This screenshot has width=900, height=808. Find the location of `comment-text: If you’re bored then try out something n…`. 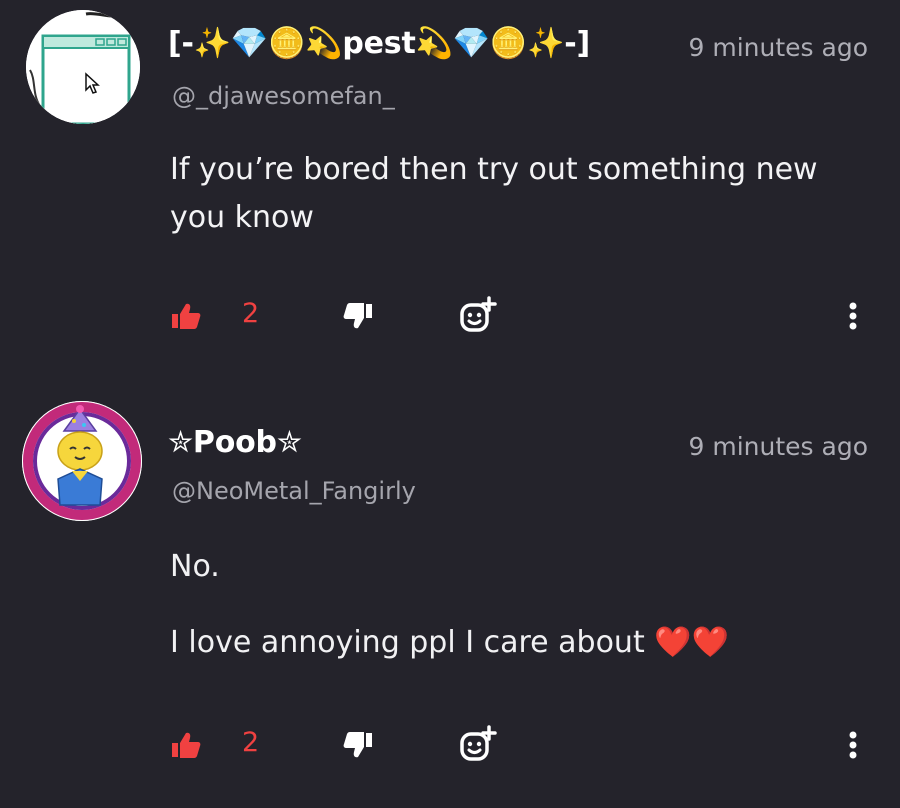

comment-text: If you’re bored then try out something n… is located at coordinates (494, 193).